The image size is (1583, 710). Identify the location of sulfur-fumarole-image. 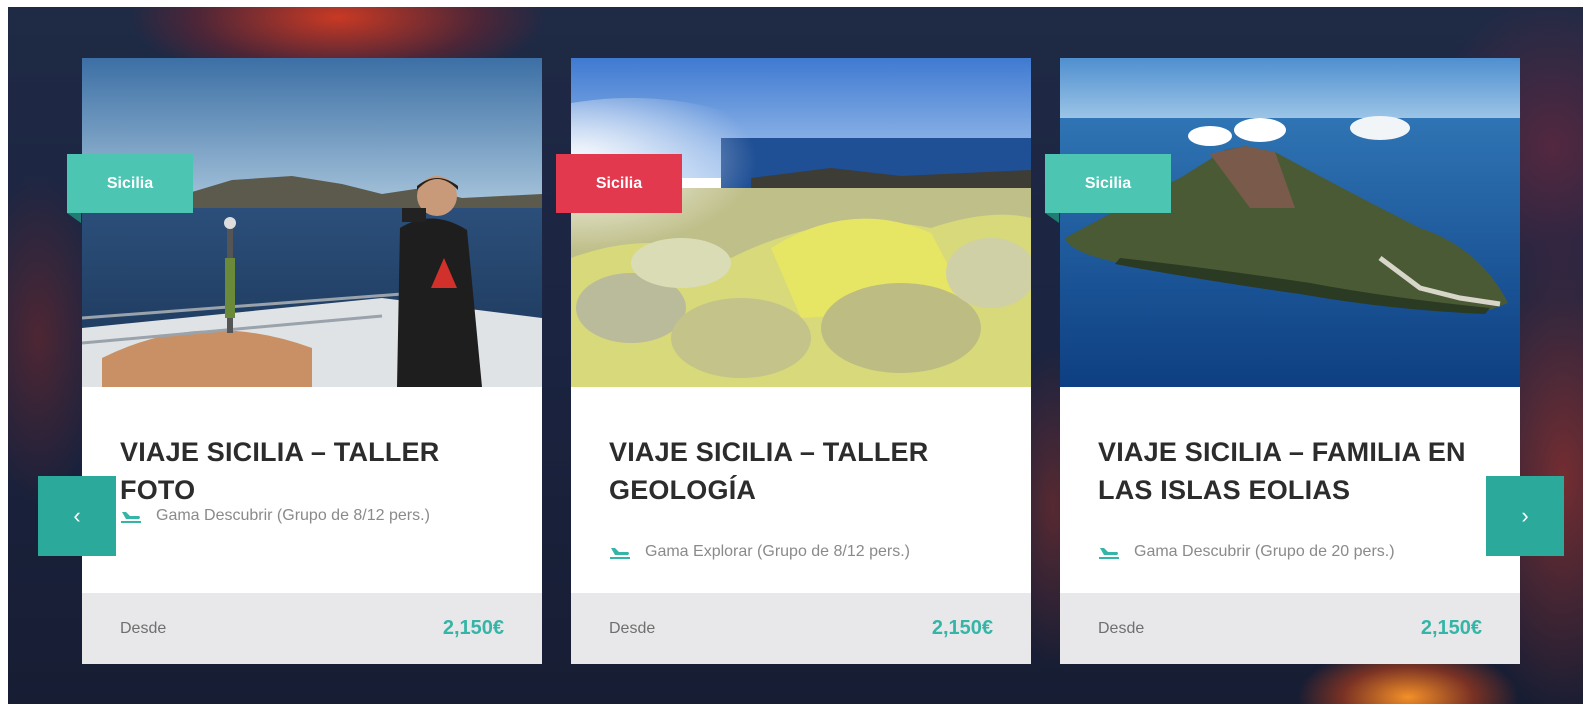
(801, 222).